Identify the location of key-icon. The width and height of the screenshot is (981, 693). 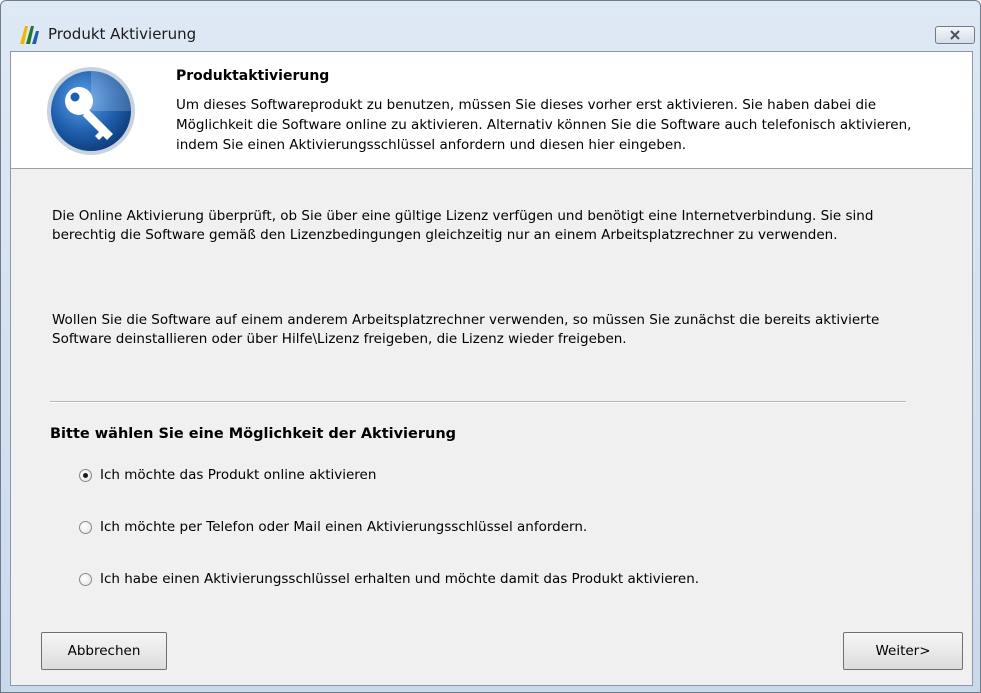
(91, 111).